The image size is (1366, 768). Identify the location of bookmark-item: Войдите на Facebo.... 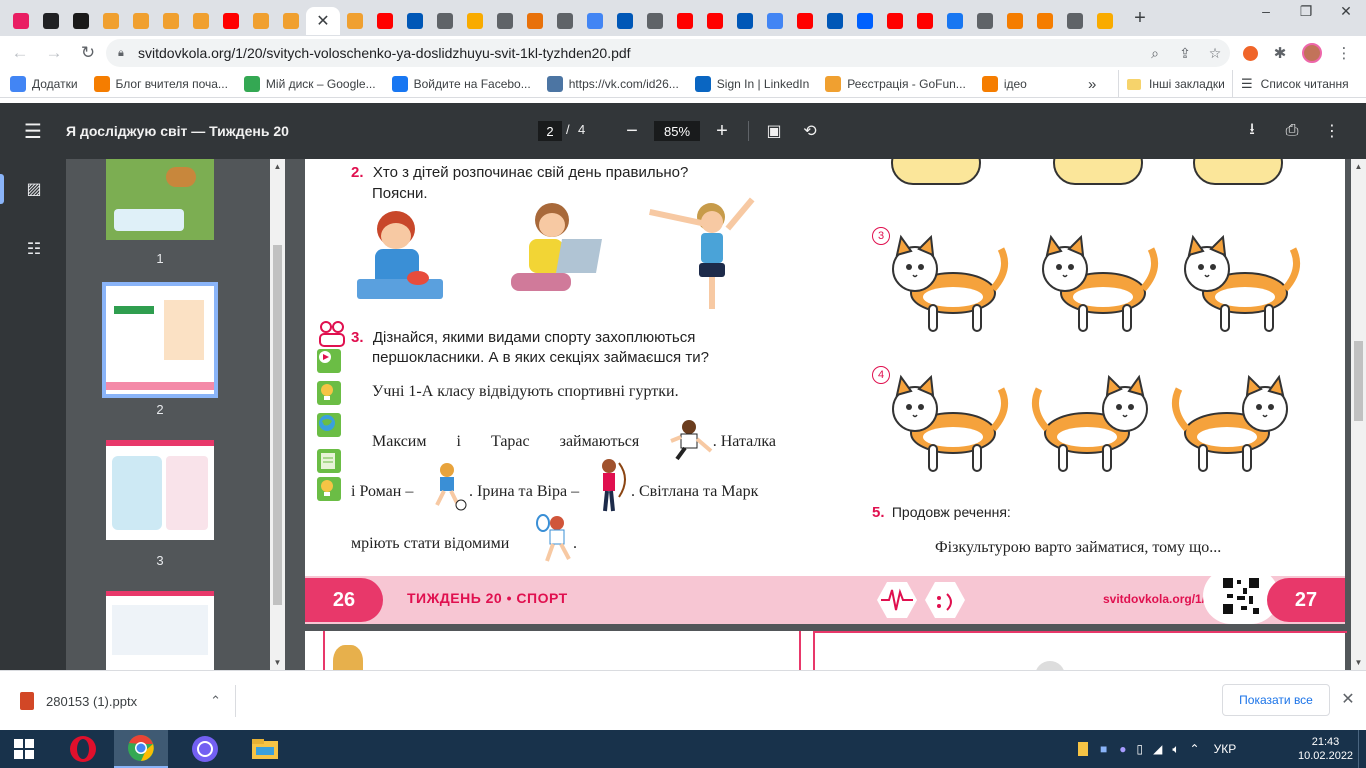
(461, 83).